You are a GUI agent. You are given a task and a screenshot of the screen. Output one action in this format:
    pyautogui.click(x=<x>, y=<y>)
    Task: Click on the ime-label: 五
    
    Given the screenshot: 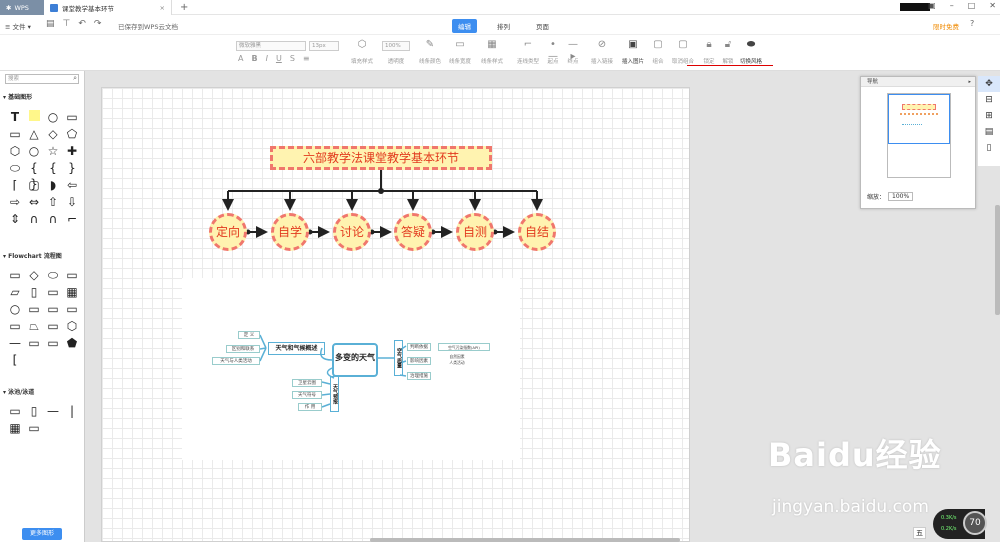 What is the action you would take?
    pyautogui.click(x=919, y=533)
    